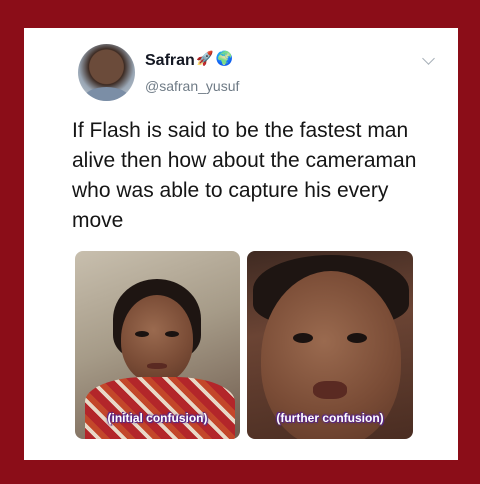 The width and height of the screenshot is (480, 484). Describe the element at coordinates (160, 408) in the screenshot. I see `blouse-shape` at that location.